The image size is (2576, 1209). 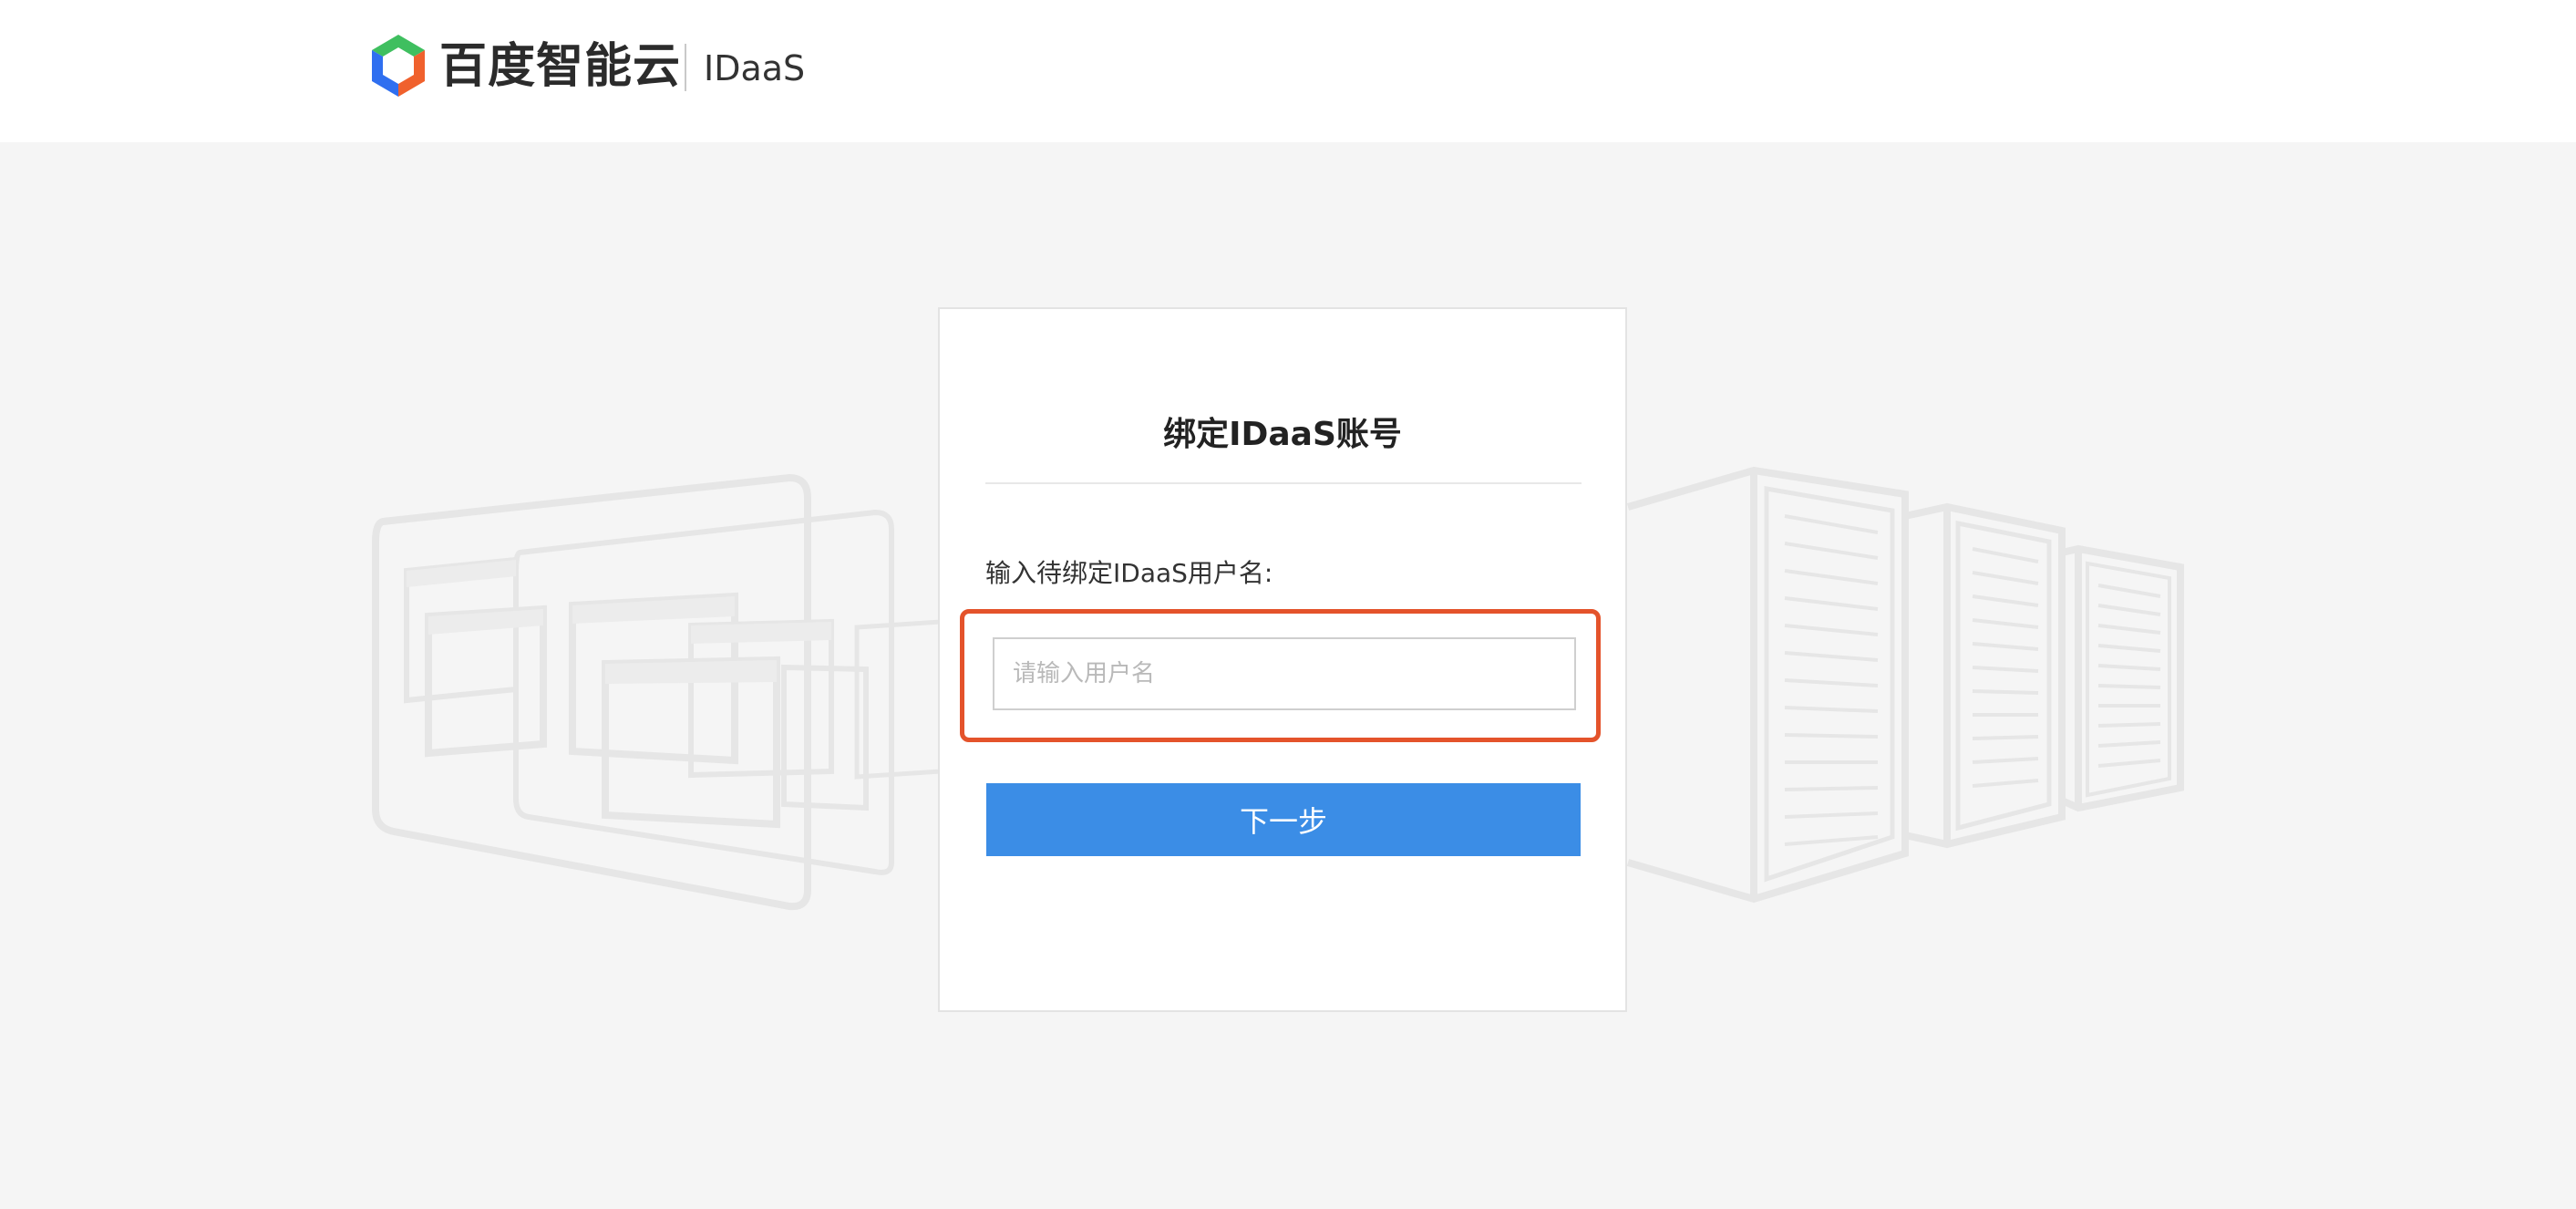 I want to click on card-title: 绑定IDaaS账号, so click(x=1282, y=434).